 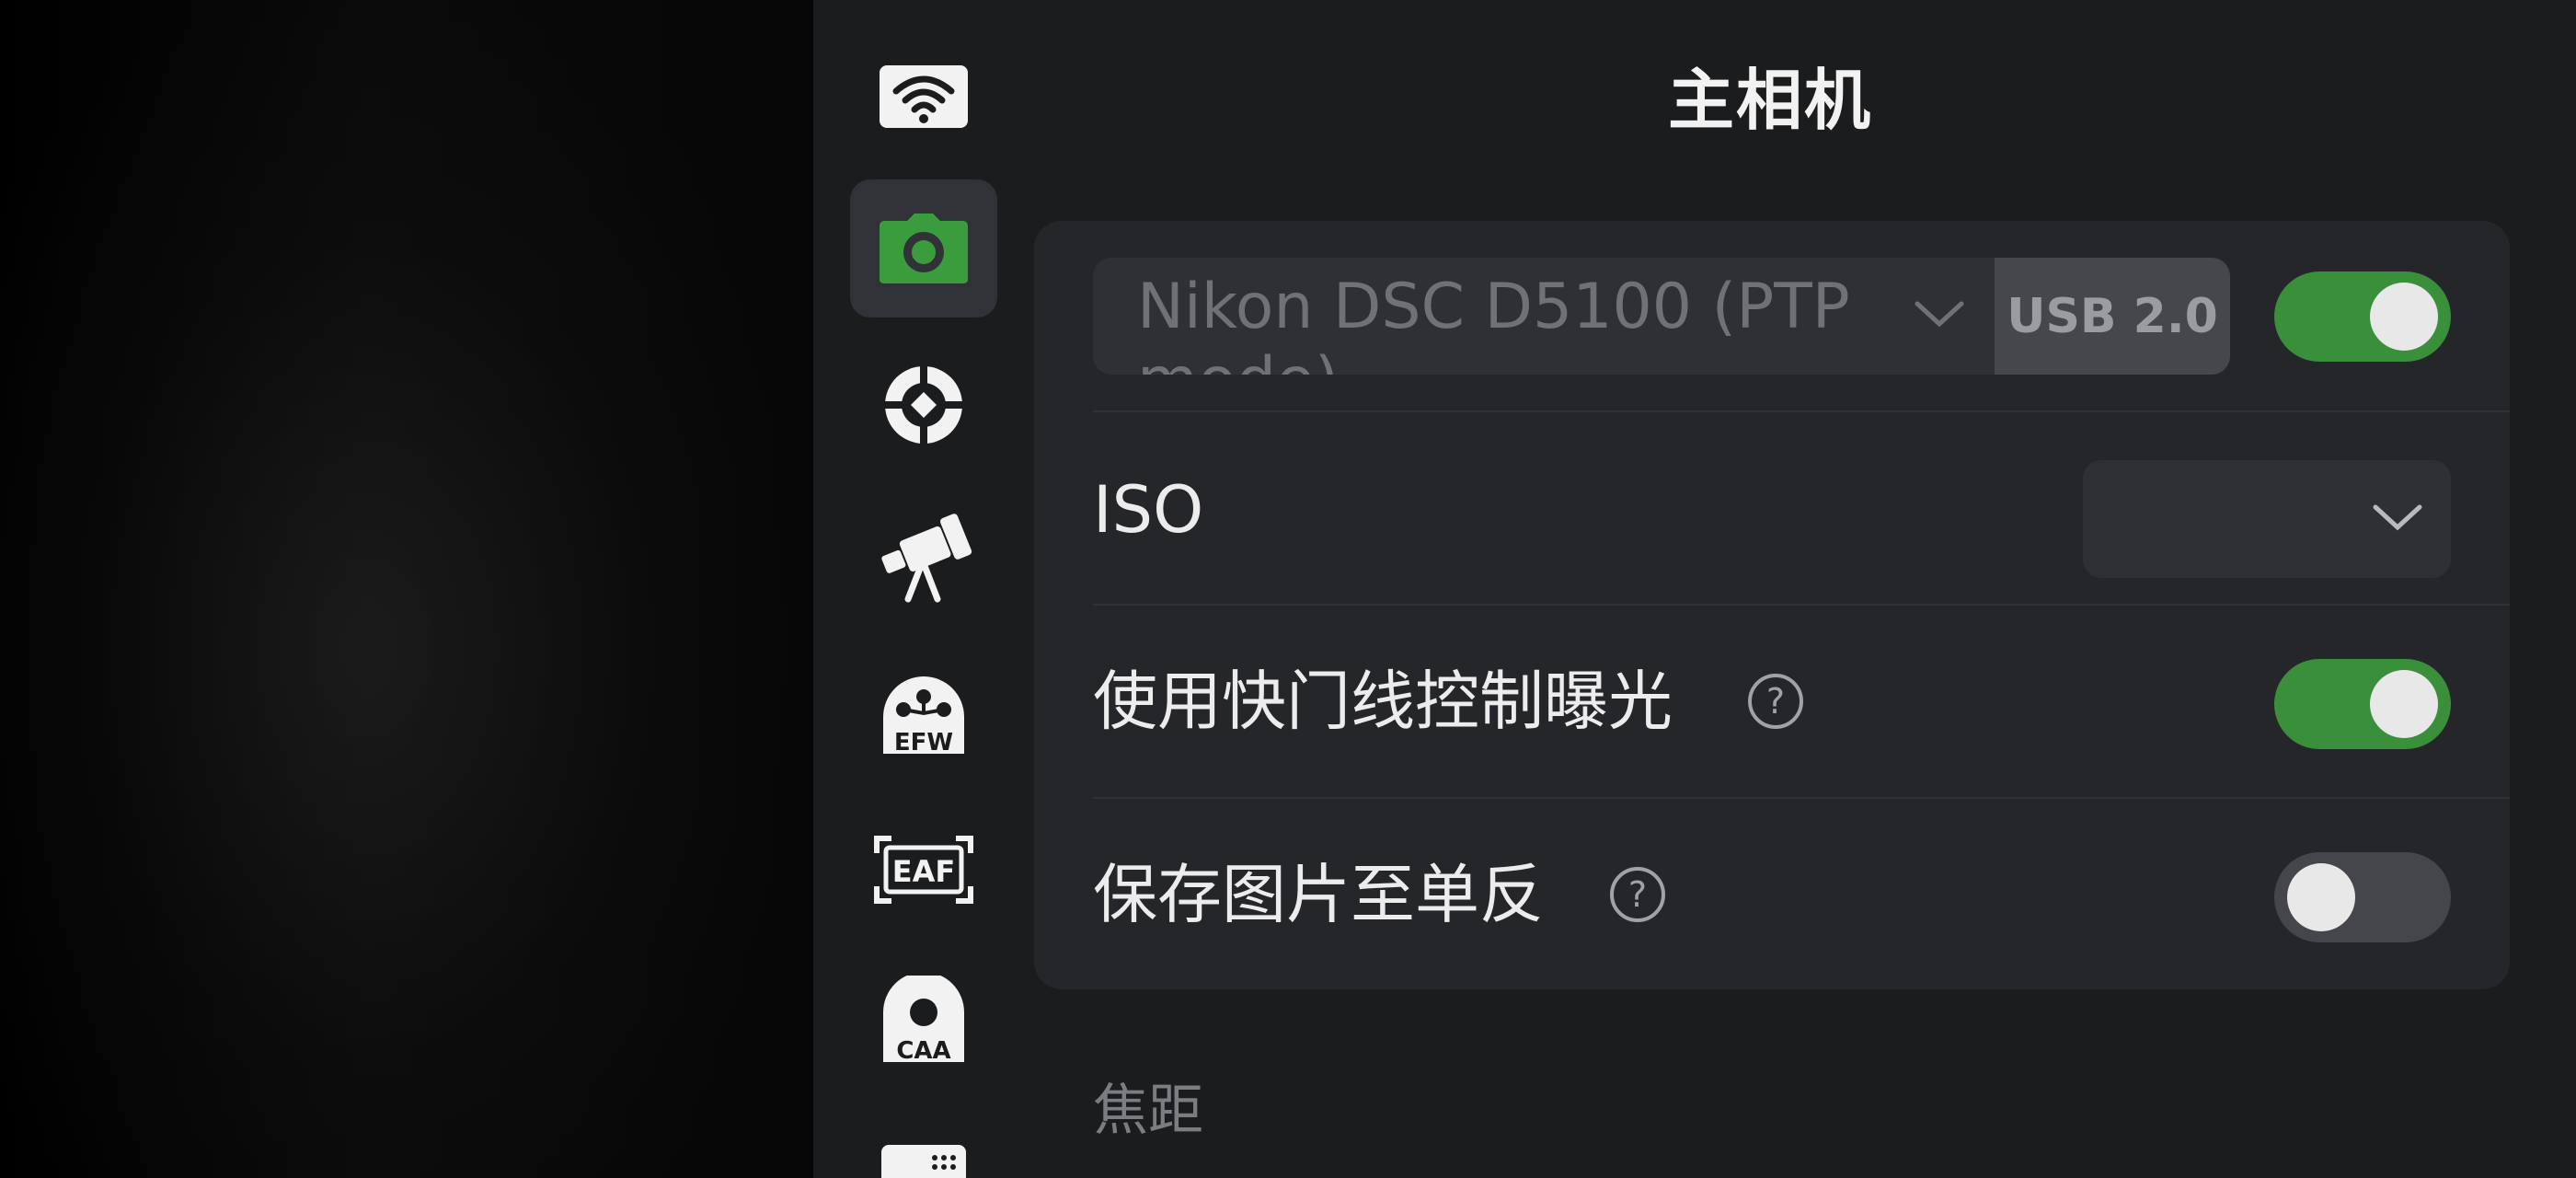 I want to click on camera-select-row: Nikon DSC D5100 (PTP mode) USB 2.0, so click(x=1801, y=316).